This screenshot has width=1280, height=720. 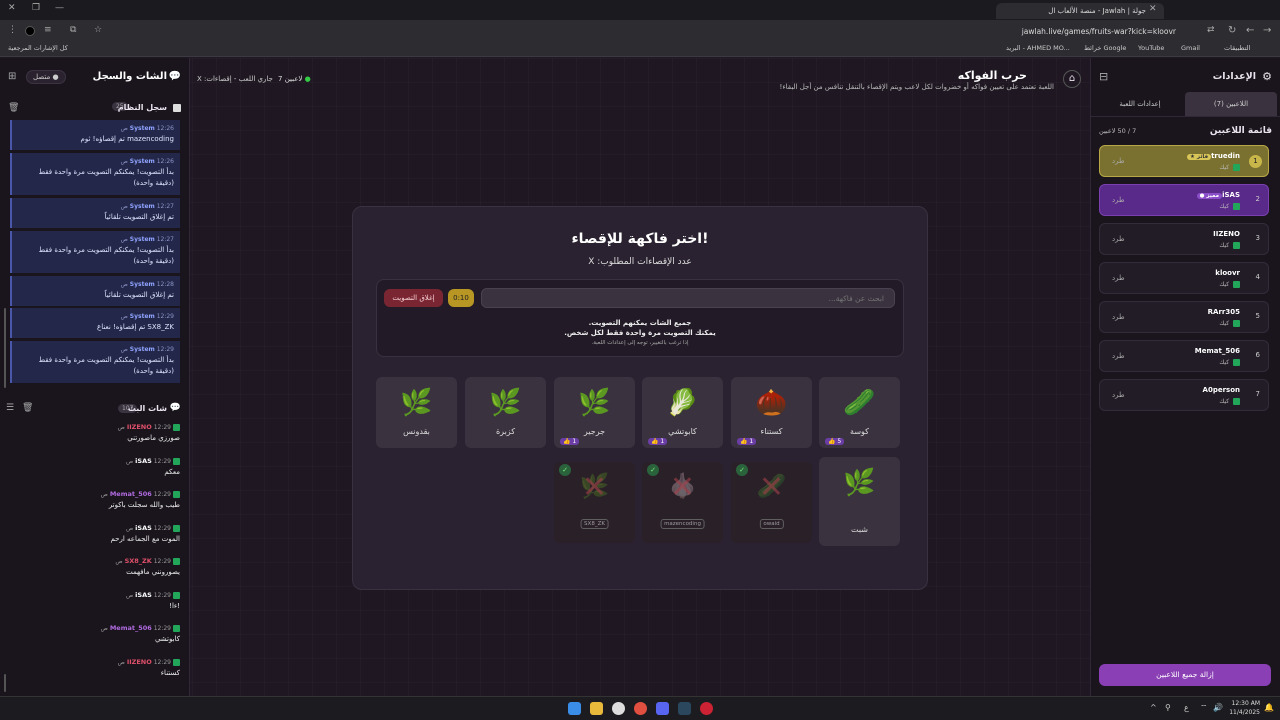 I want to click on bookmark-star-icon: ☆, so click(x=98, y=30).